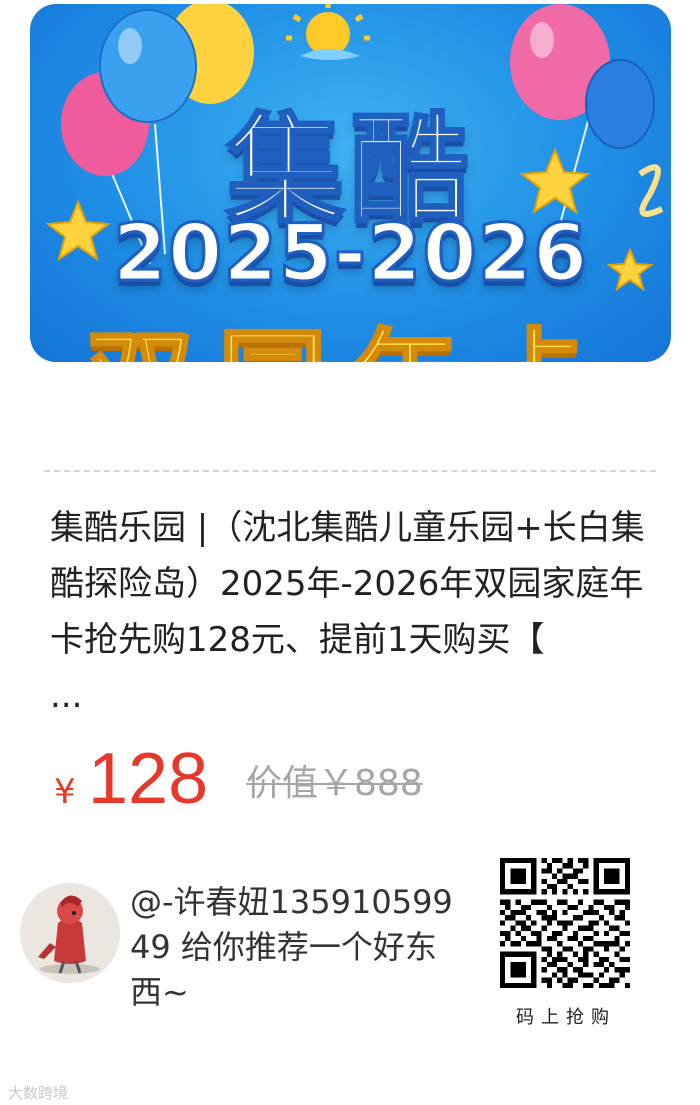 The height and width of the screenshot is (1105, 700). I want to click on user-avatar, so click(70, 933).